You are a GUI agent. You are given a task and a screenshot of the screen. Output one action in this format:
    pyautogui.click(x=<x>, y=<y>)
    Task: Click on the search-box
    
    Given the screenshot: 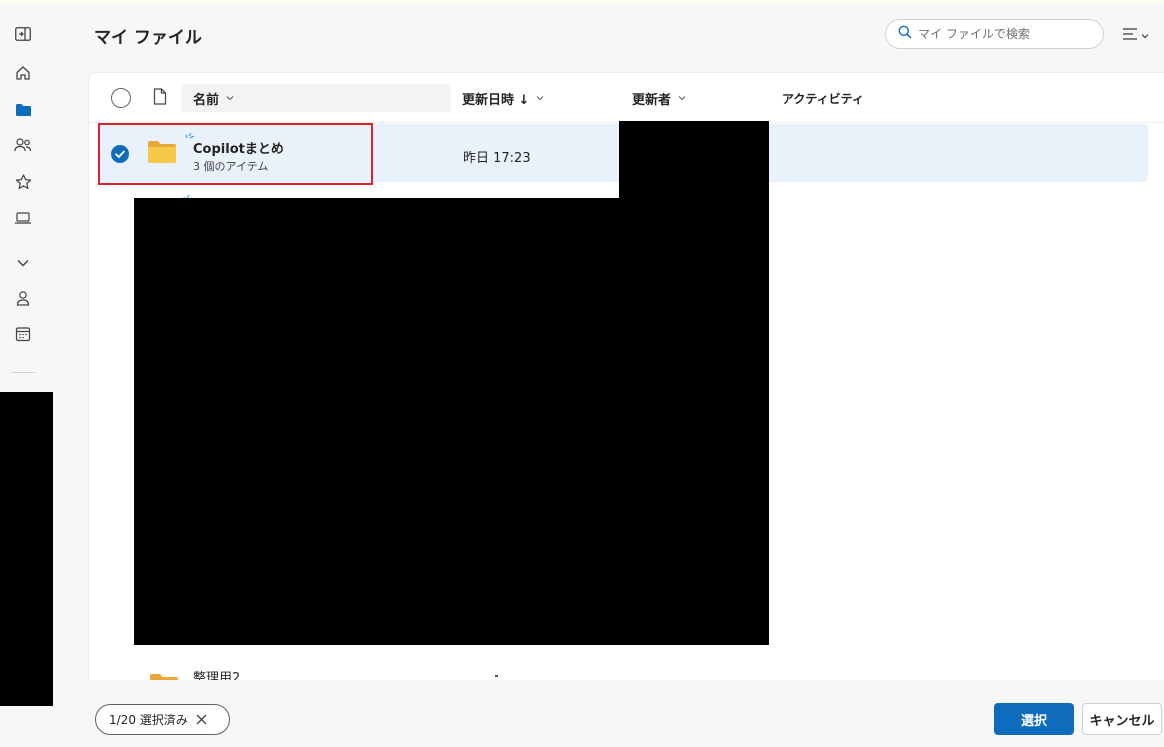 What is the action you would take?
    pyautogui.click(x=994, y=34)
    